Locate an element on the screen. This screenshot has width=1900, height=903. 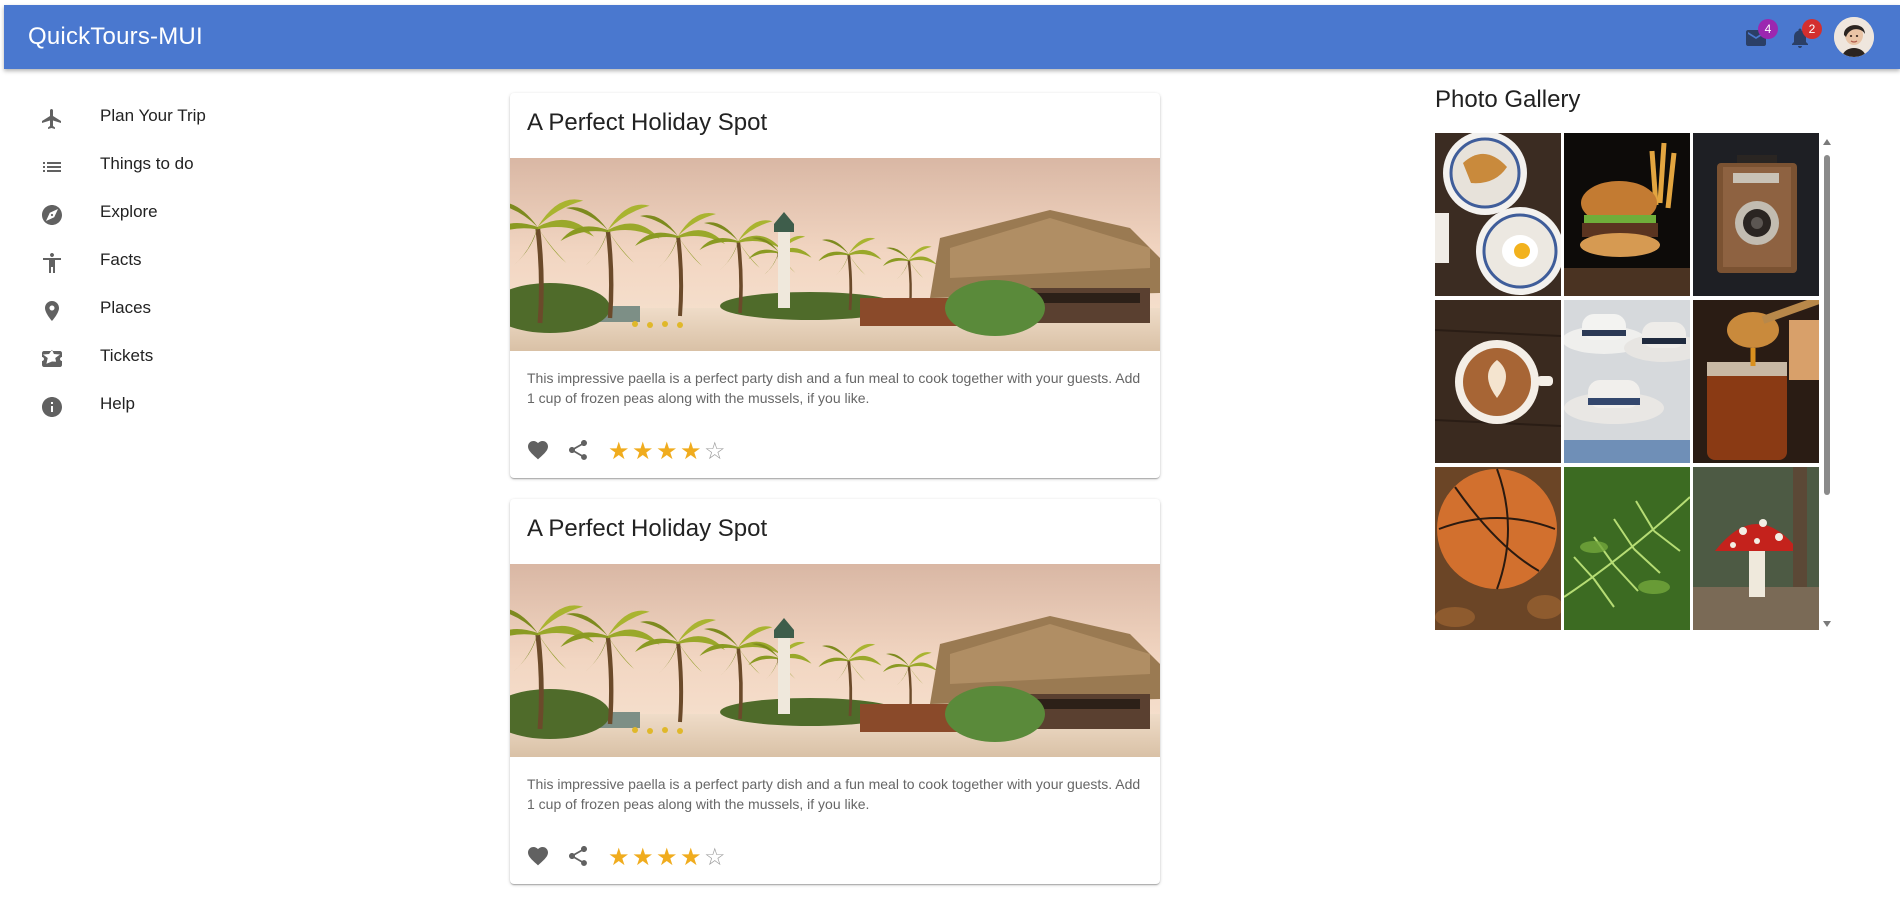
gallery-photo-mushroom is located at coordinates (1756, 548).